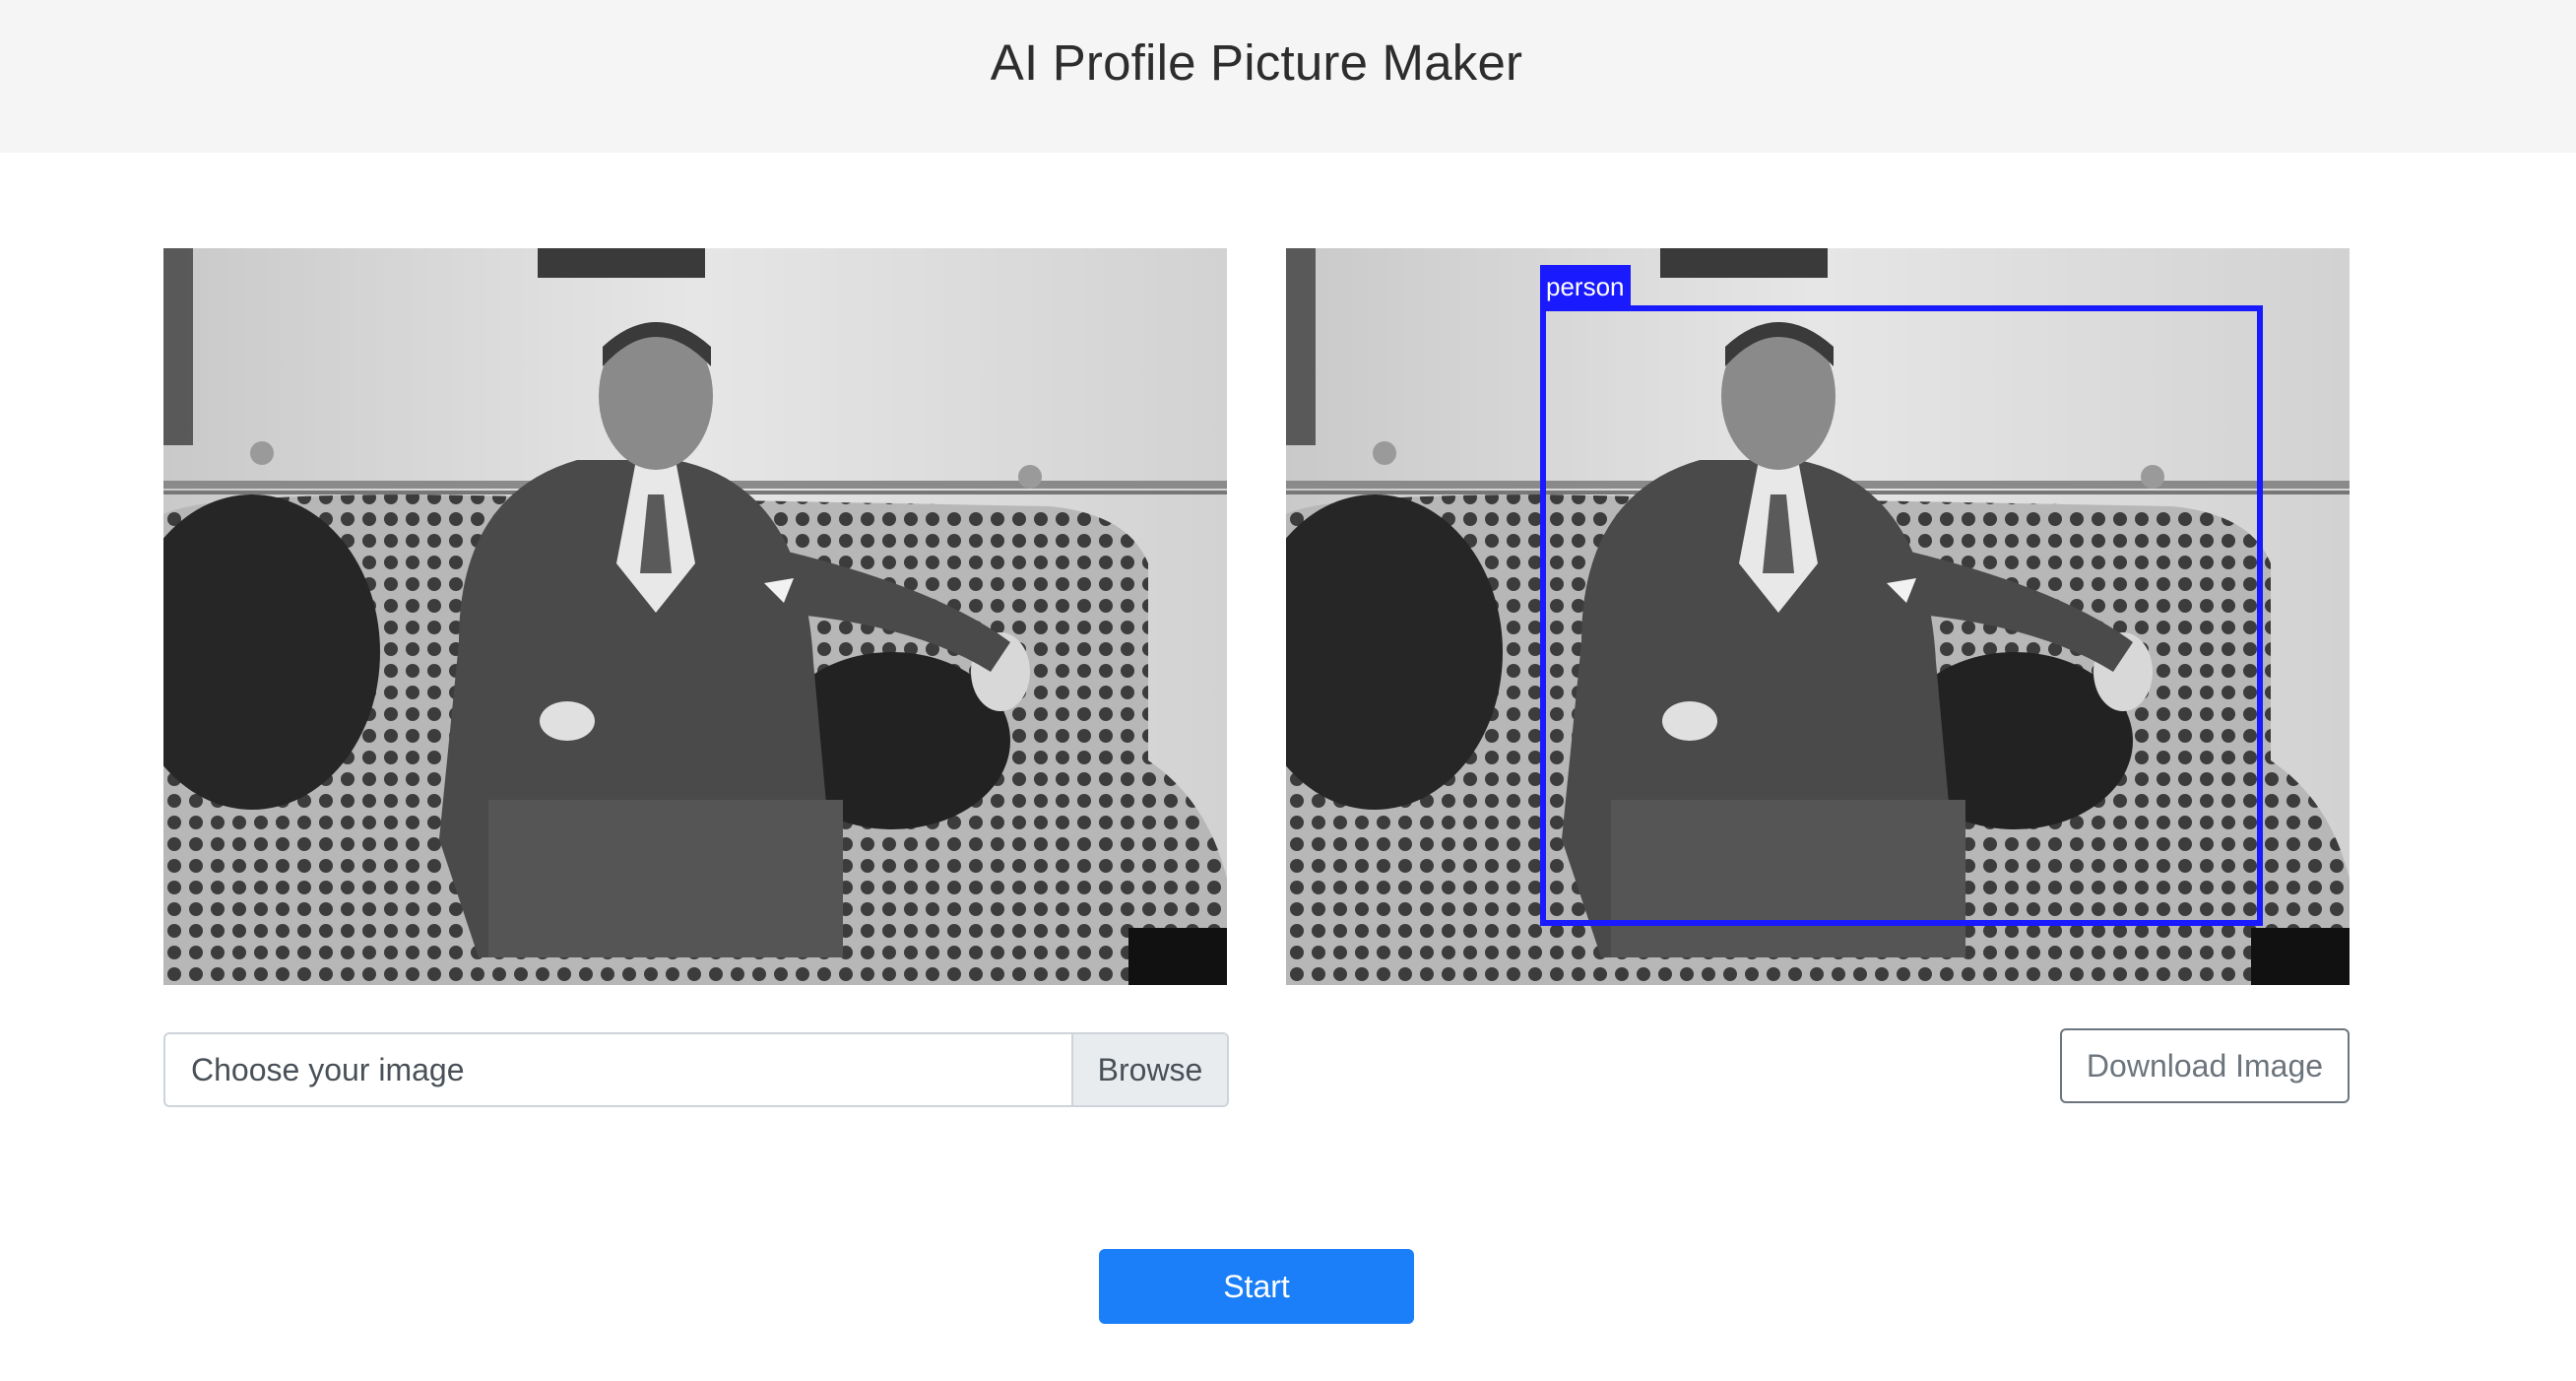 This screenshot has width=2576, height=1381. Describe the element at coordinates (1149, 1069) in the screenshot. I see `browse-button: Browse` at that location.